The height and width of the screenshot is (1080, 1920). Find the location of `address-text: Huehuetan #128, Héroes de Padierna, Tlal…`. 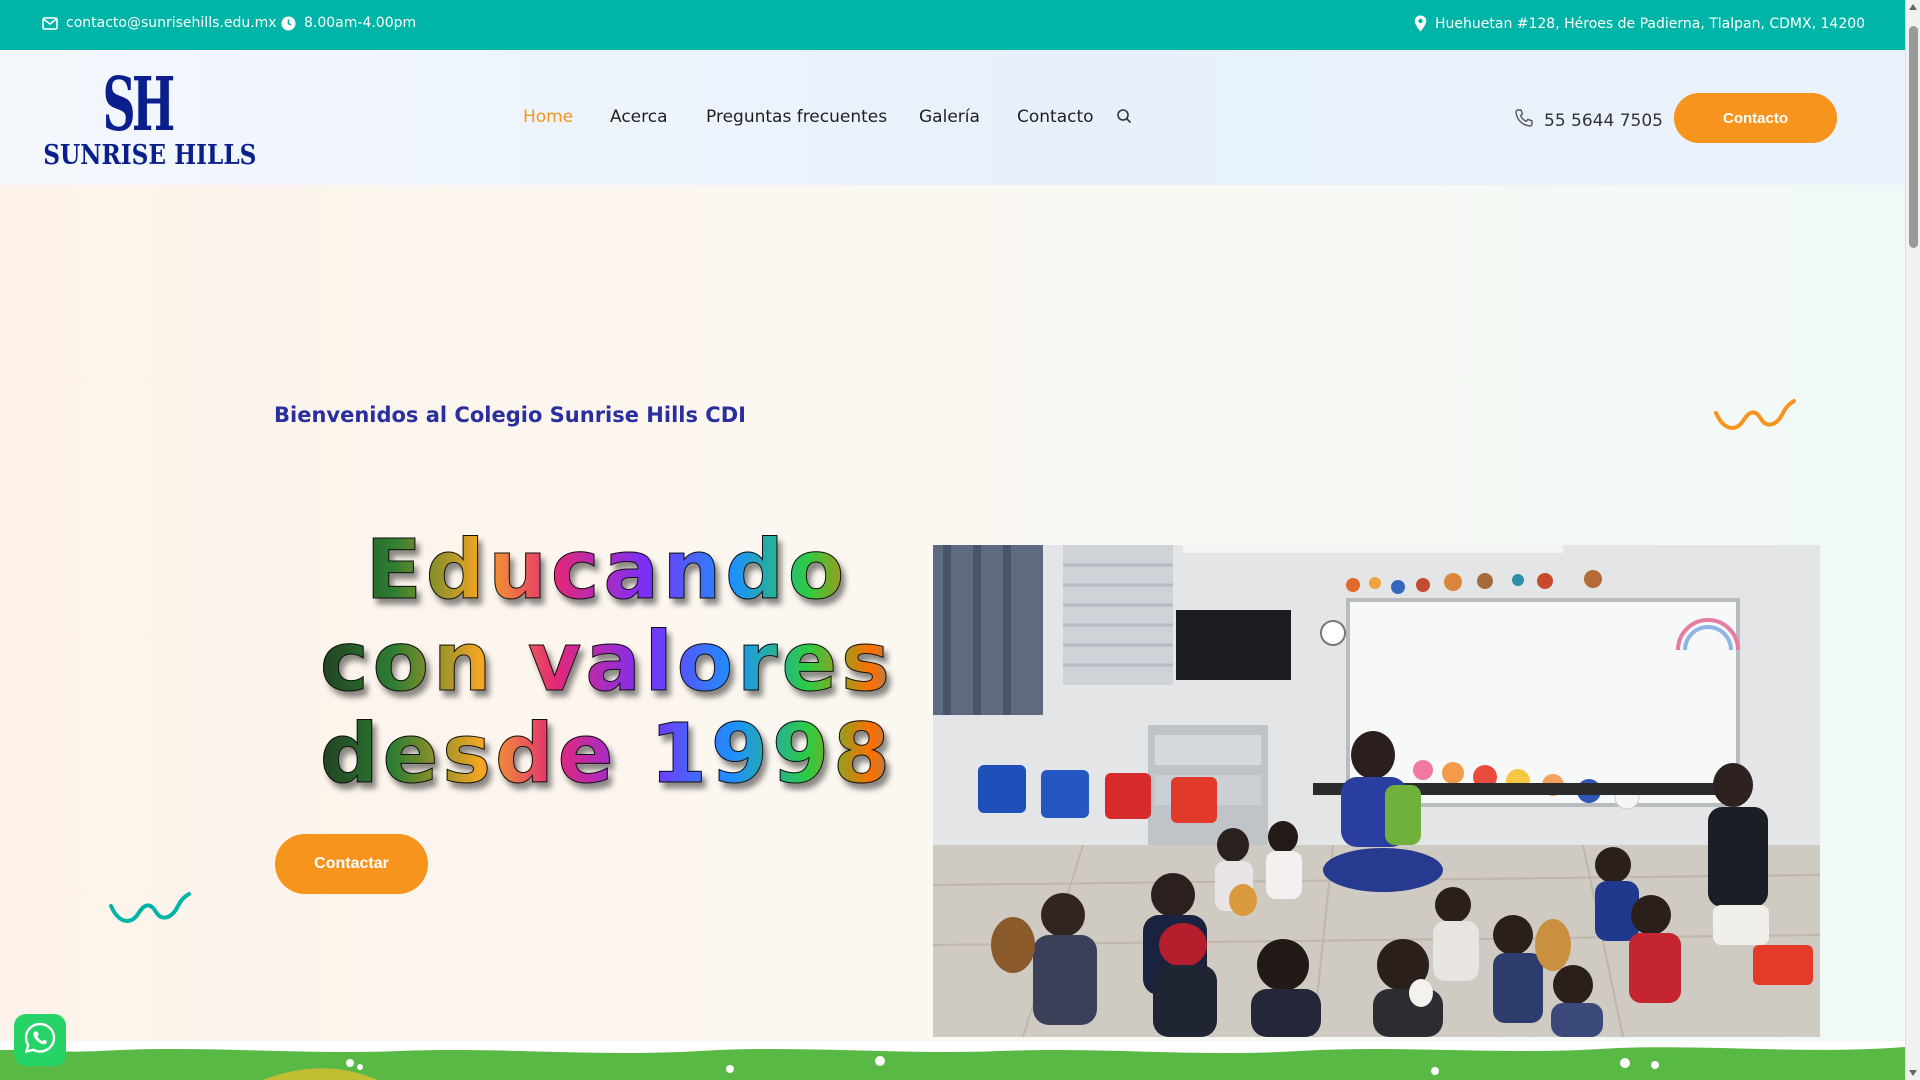

address-text: Huehuetan #128, Héroes de Padierna, Tlal… is located at coordinates (1650, 23).